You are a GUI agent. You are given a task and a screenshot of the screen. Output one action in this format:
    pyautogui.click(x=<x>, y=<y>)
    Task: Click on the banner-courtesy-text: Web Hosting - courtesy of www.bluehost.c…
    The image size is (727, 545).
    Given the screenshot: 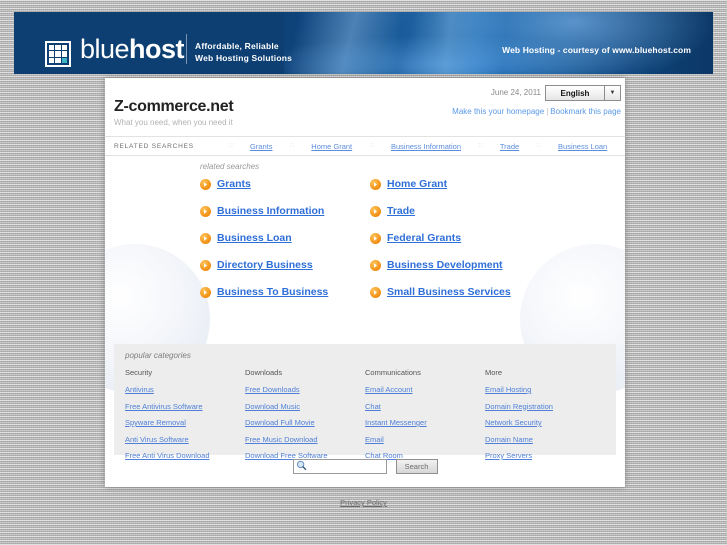 What is the action you would take?
    pyautogui.click(x=596, y=50)
    